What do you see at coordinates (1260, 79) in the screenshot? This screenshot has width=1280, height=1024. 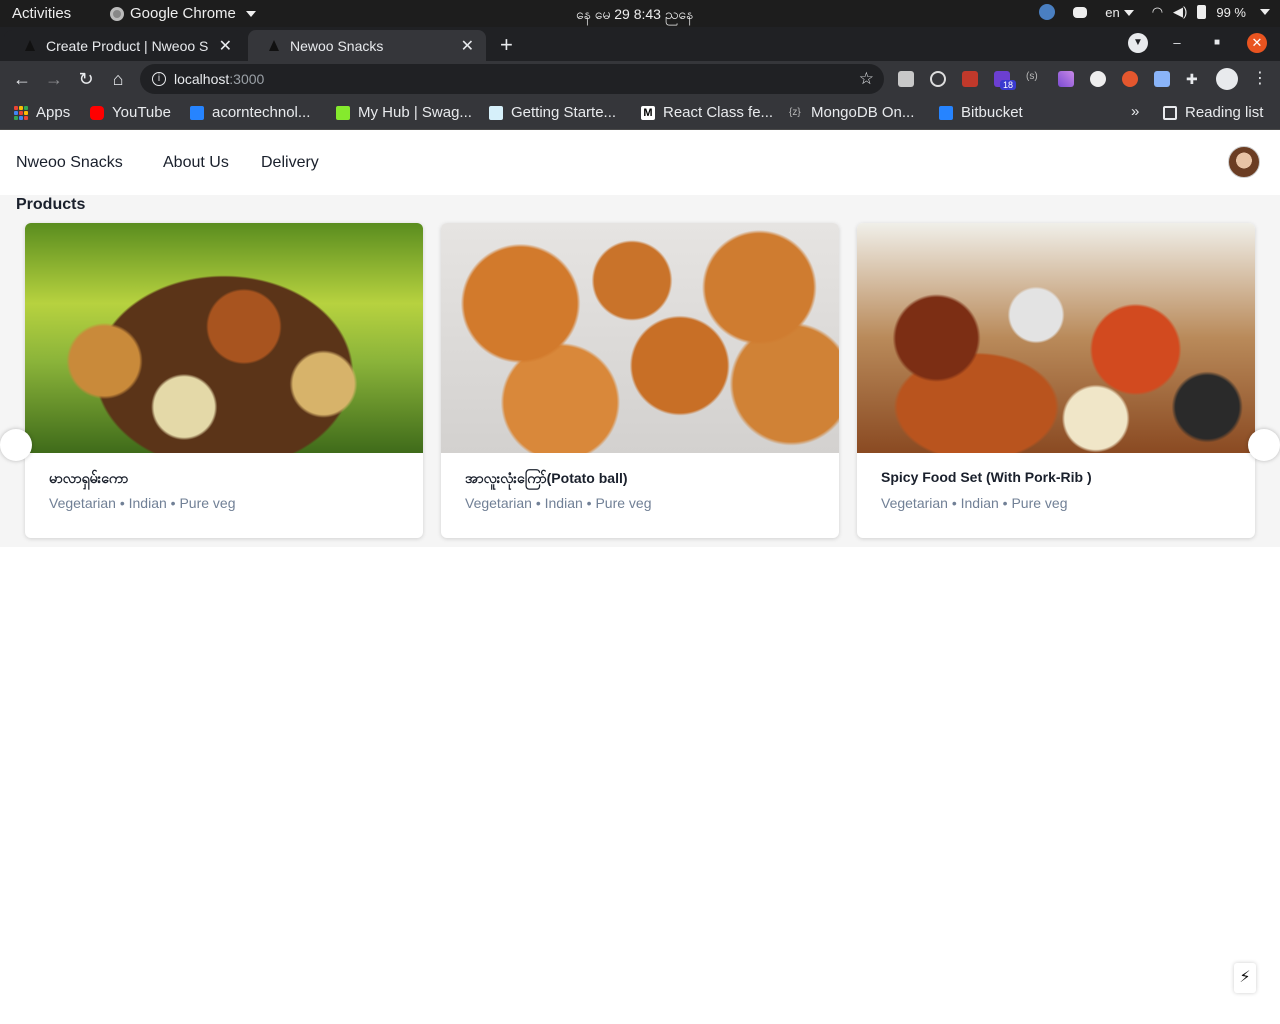 I see `chrome-menu-icon: ⋮` at bounding box center [1260, 79].